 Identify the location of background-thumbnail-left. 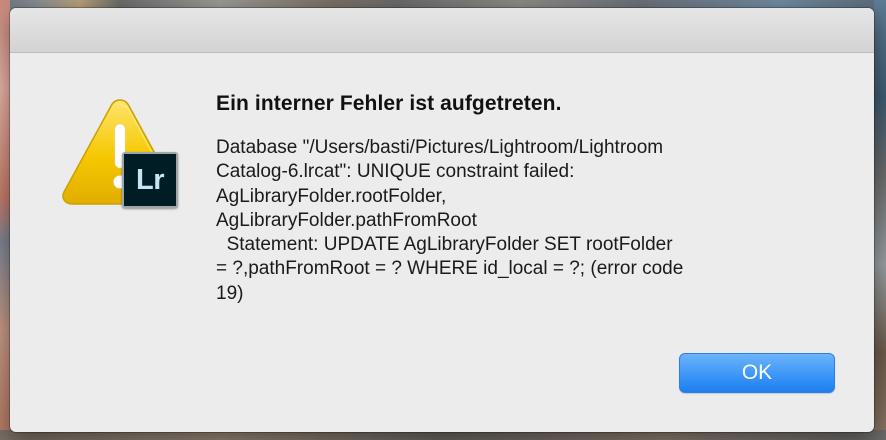
(5, 220).